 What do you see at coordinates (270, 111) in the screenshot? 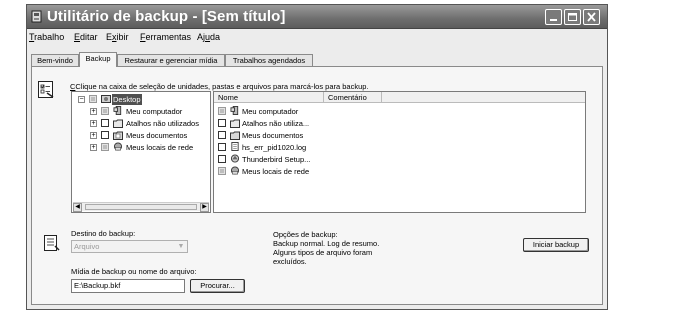
I see `list-item-label: Meu computador` at bounding box center [270, 111].